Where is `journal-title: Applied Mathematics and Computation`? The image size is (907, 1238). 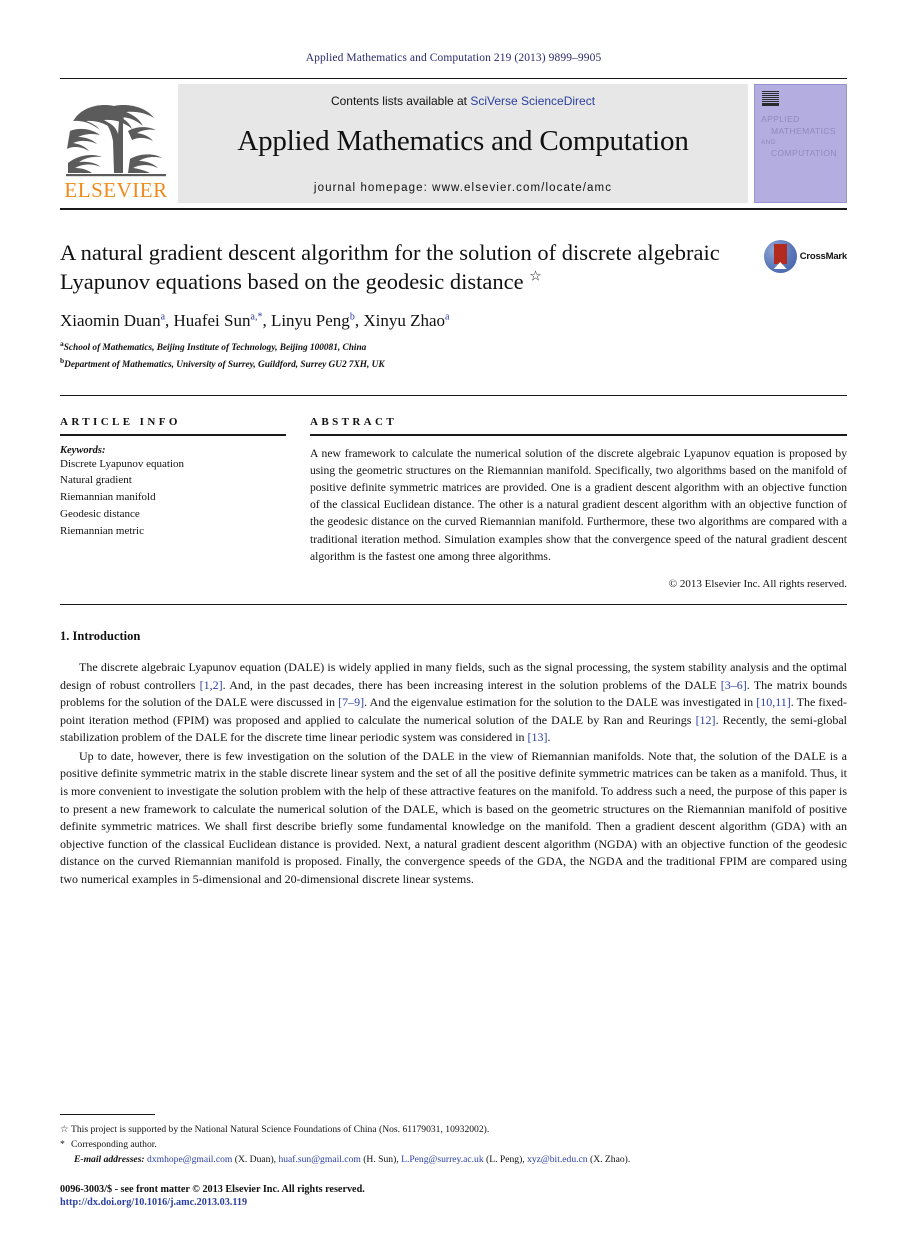 journal-title: Applied Mathematics and Computation is located at coordinates (463, 141).